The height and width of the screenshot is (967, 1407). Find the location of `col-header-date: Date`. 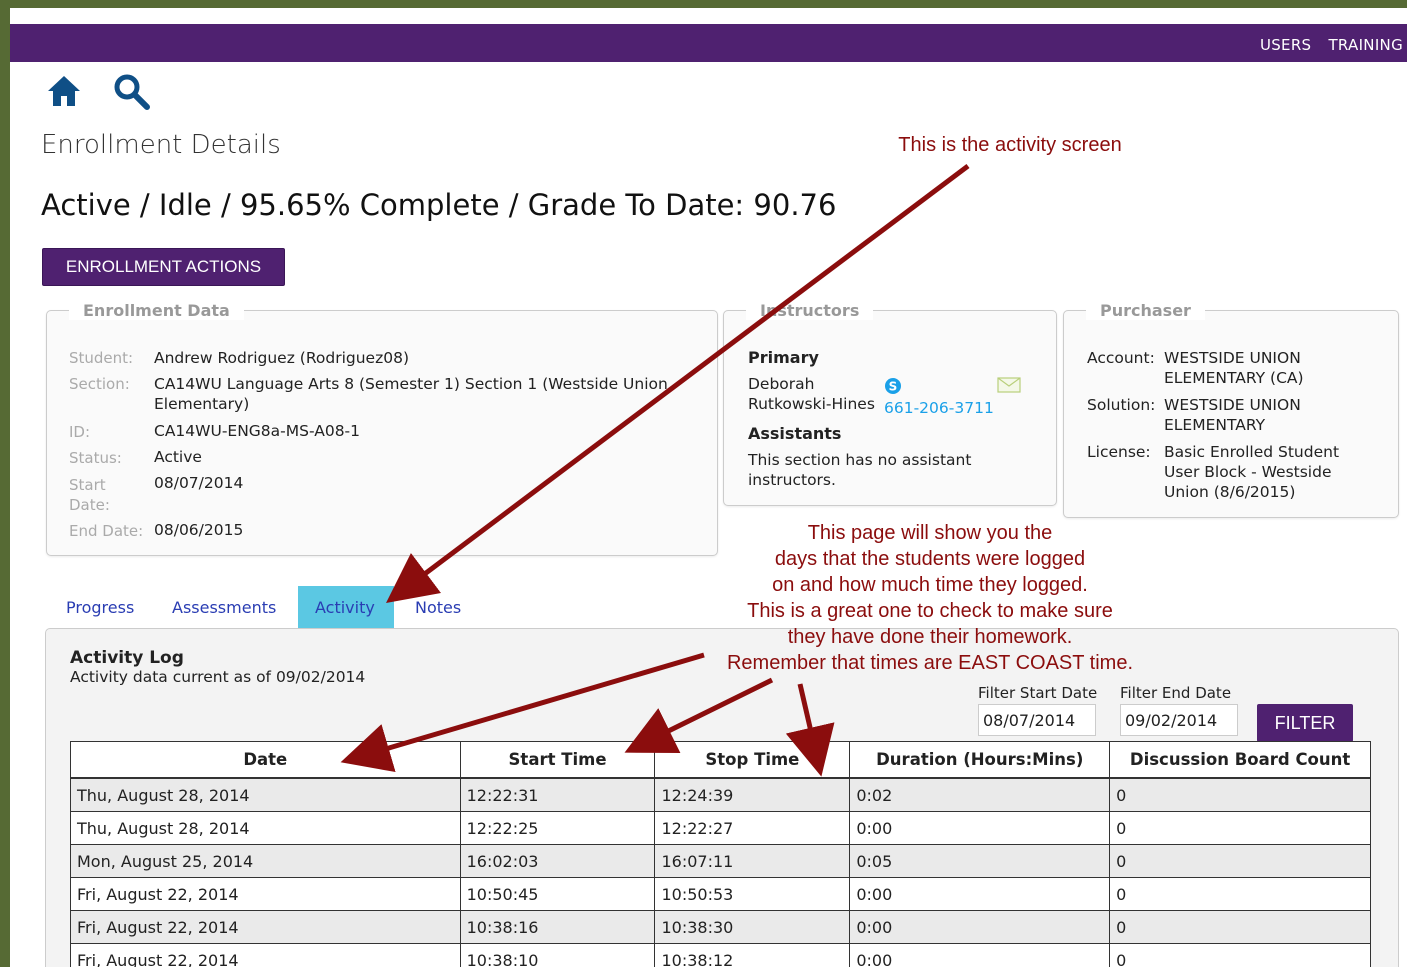

col-header-date: Date is located at coordinates (265, 760).